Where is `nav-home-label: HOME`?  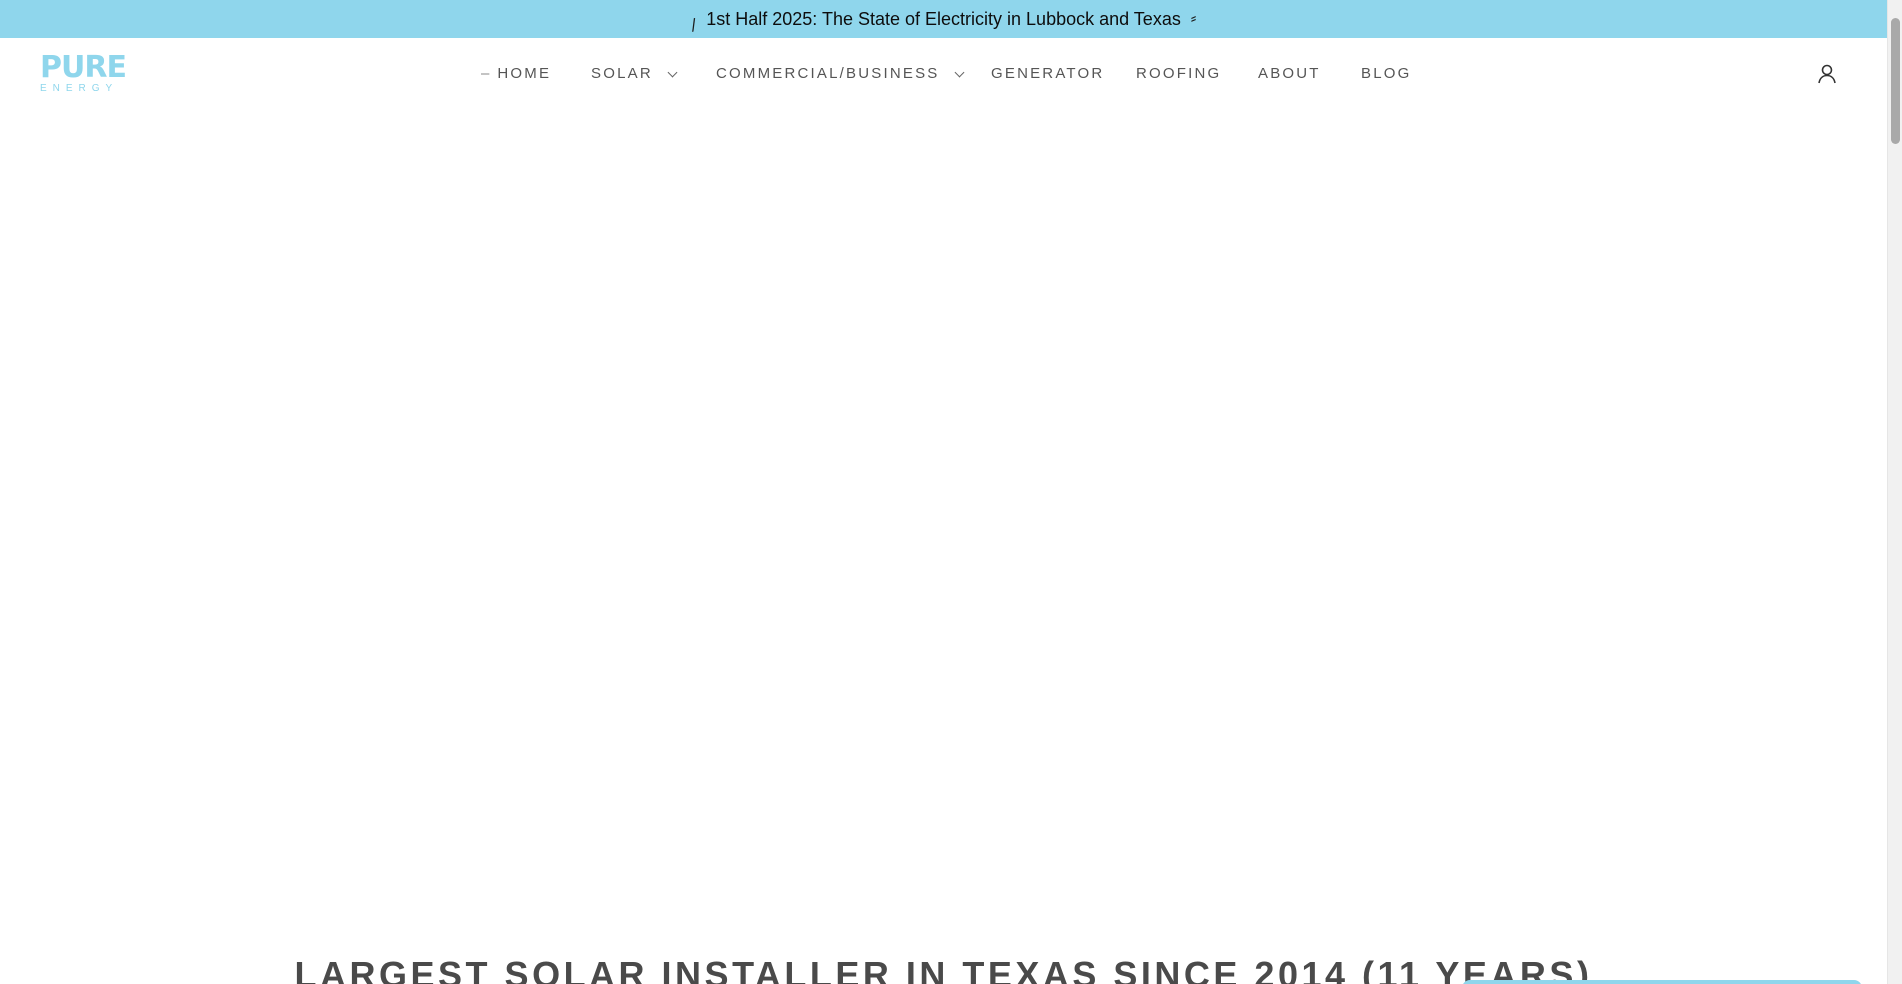 nav-home-label: HOME is located at coordinates (524, 73).